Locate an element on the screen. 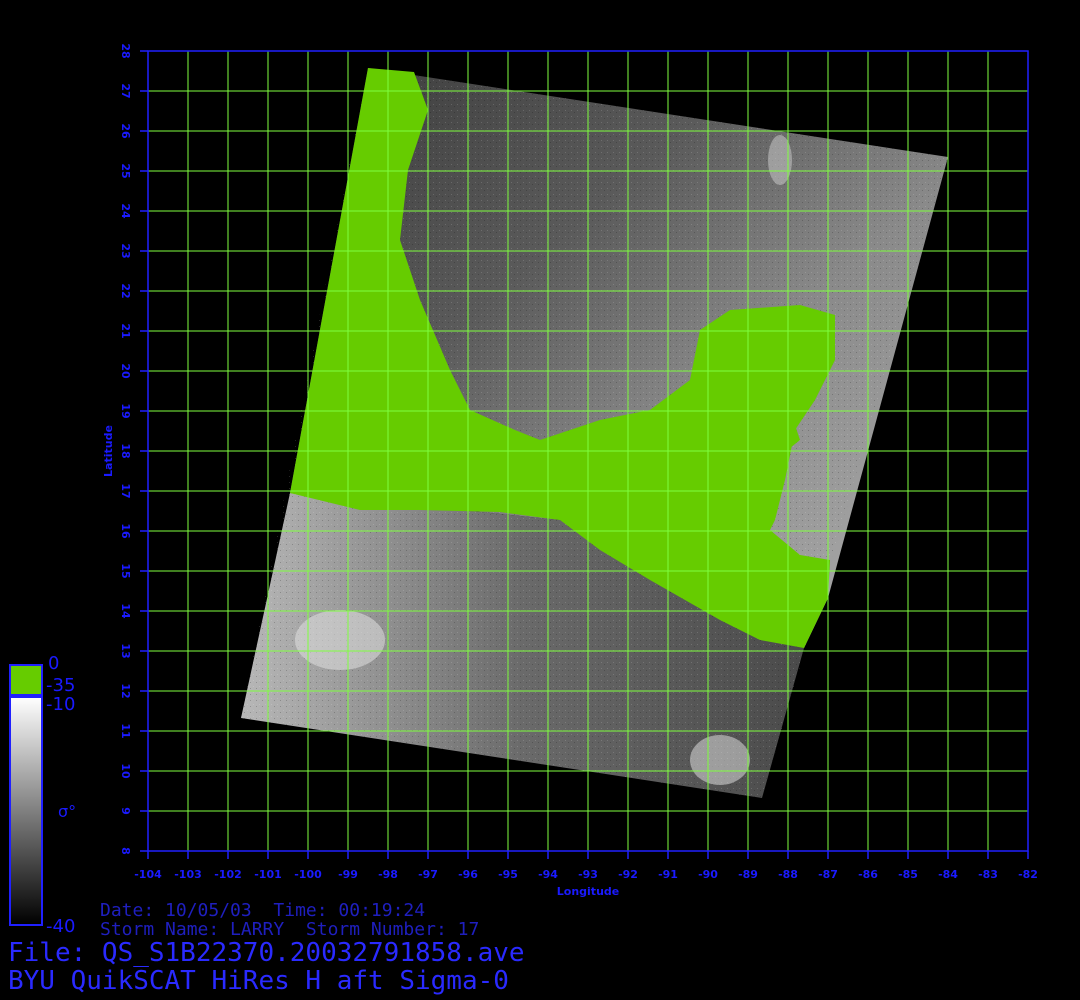  lat-tick-label: 12 is located at coordinates (125, 690).